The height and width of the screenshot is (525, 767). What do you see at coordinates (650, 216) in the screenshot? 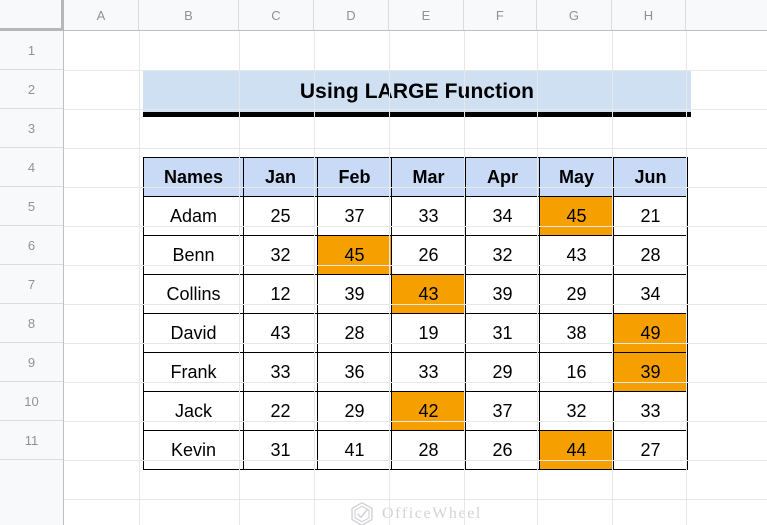
I see `cell-value: 21` at bounding box center [650, 216].